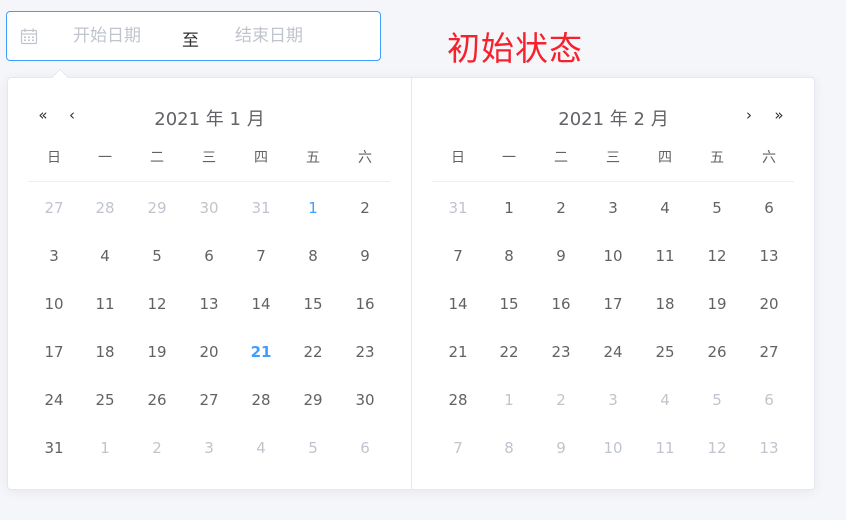 Image resolution: width=846 pixels, height=520 pixels. I want to click on right-header-divider, so click(613, 181).